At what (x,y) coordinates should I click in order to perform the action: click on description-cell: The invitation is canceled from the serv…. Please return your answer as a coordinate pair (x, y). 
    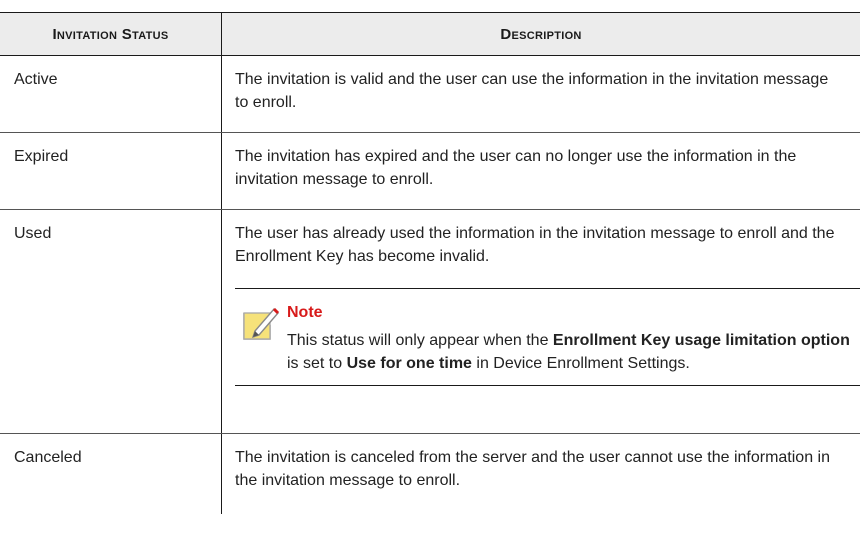
    Looking at the image, I should click on (541, 474).